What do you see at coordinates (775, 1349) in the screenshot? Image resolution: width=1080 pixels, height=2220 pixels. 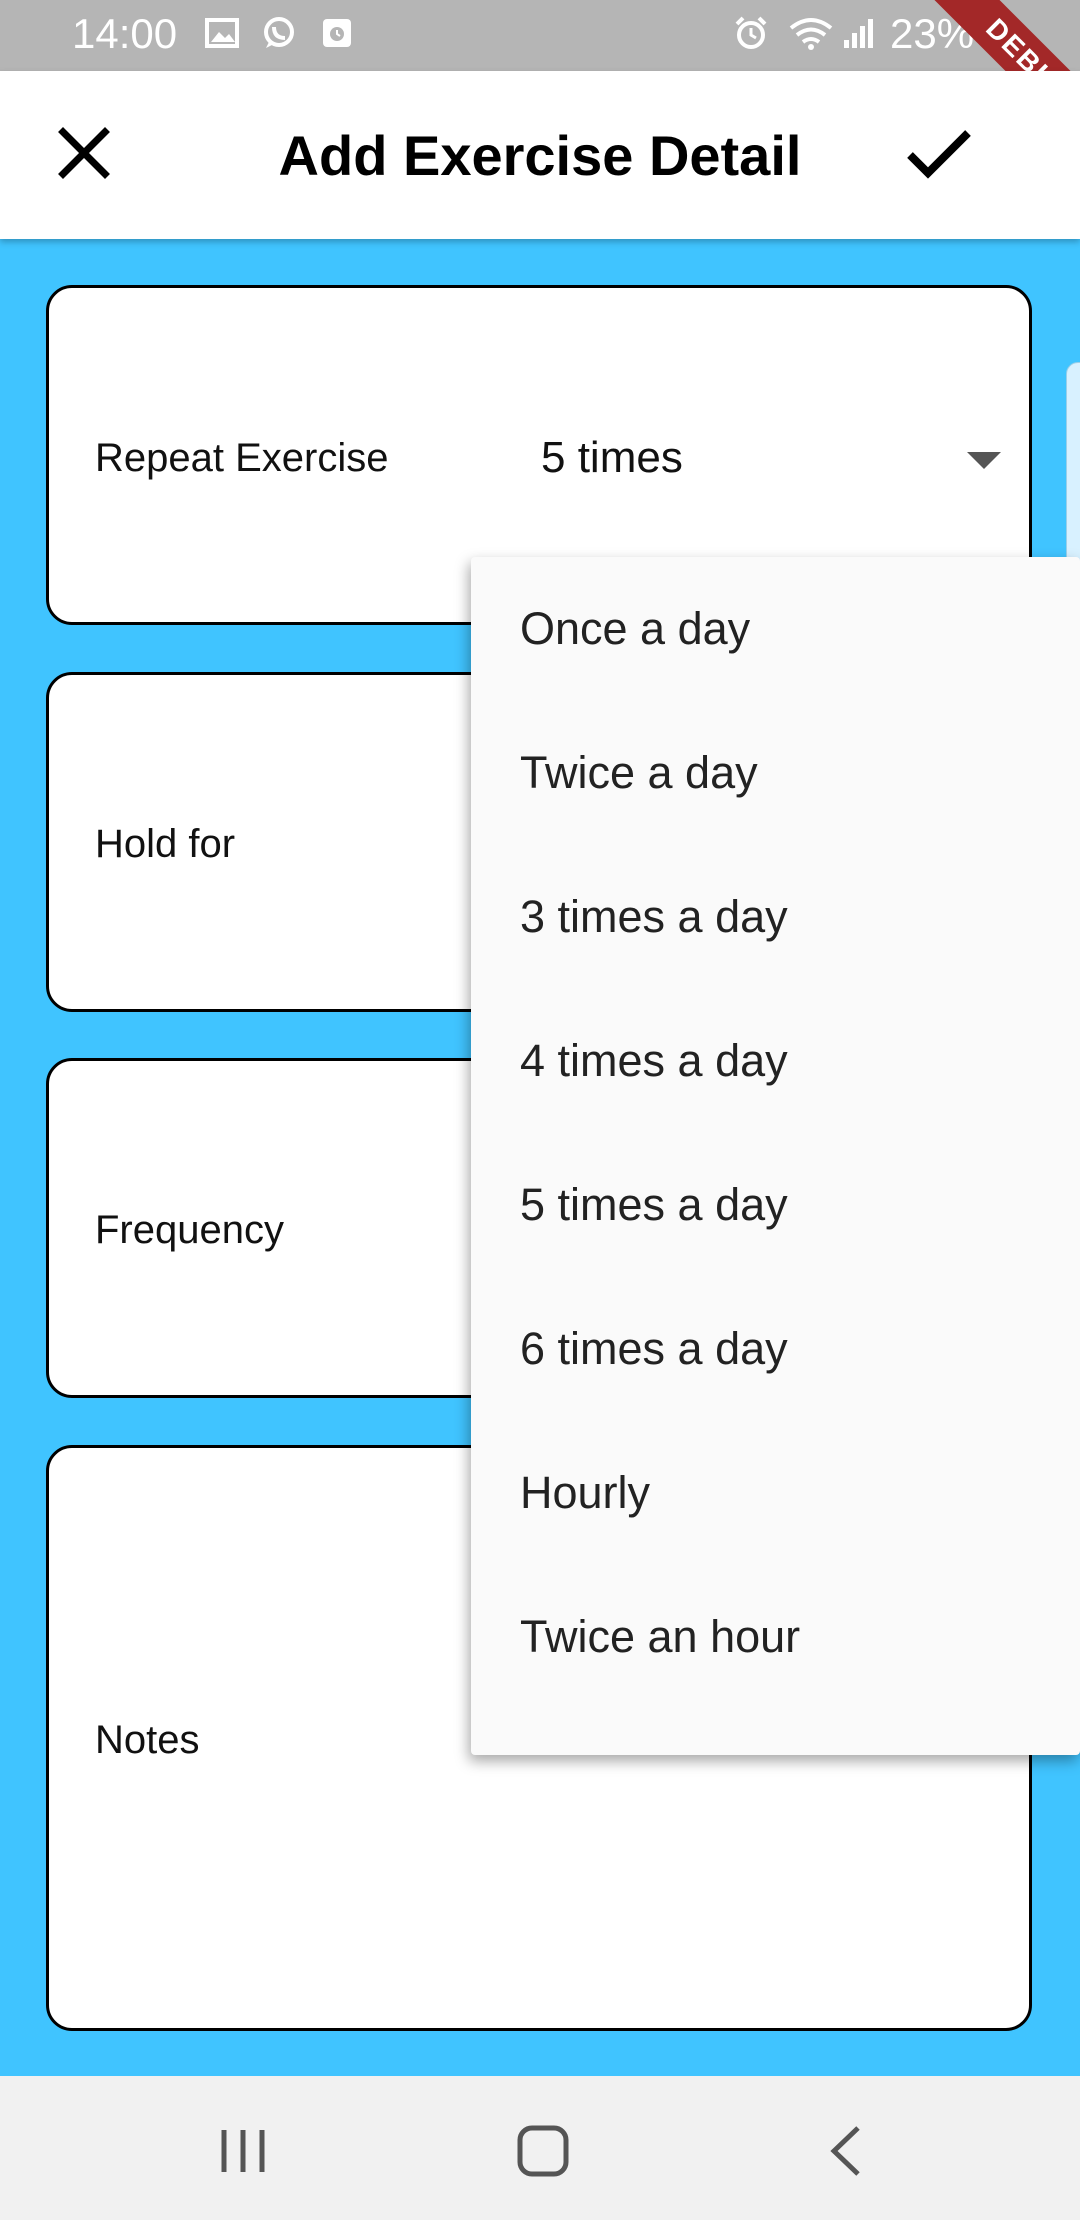 I see `menu-item: 6 times a day` at bounding box center [775, 1349].